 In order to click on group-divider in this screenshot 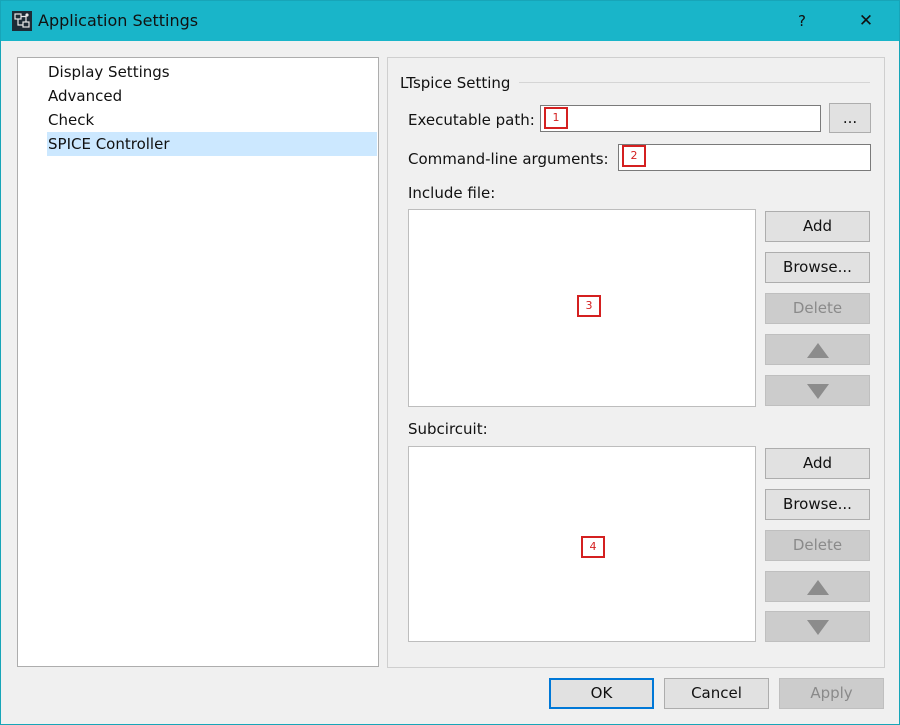, I will do `click(694, 82)`.